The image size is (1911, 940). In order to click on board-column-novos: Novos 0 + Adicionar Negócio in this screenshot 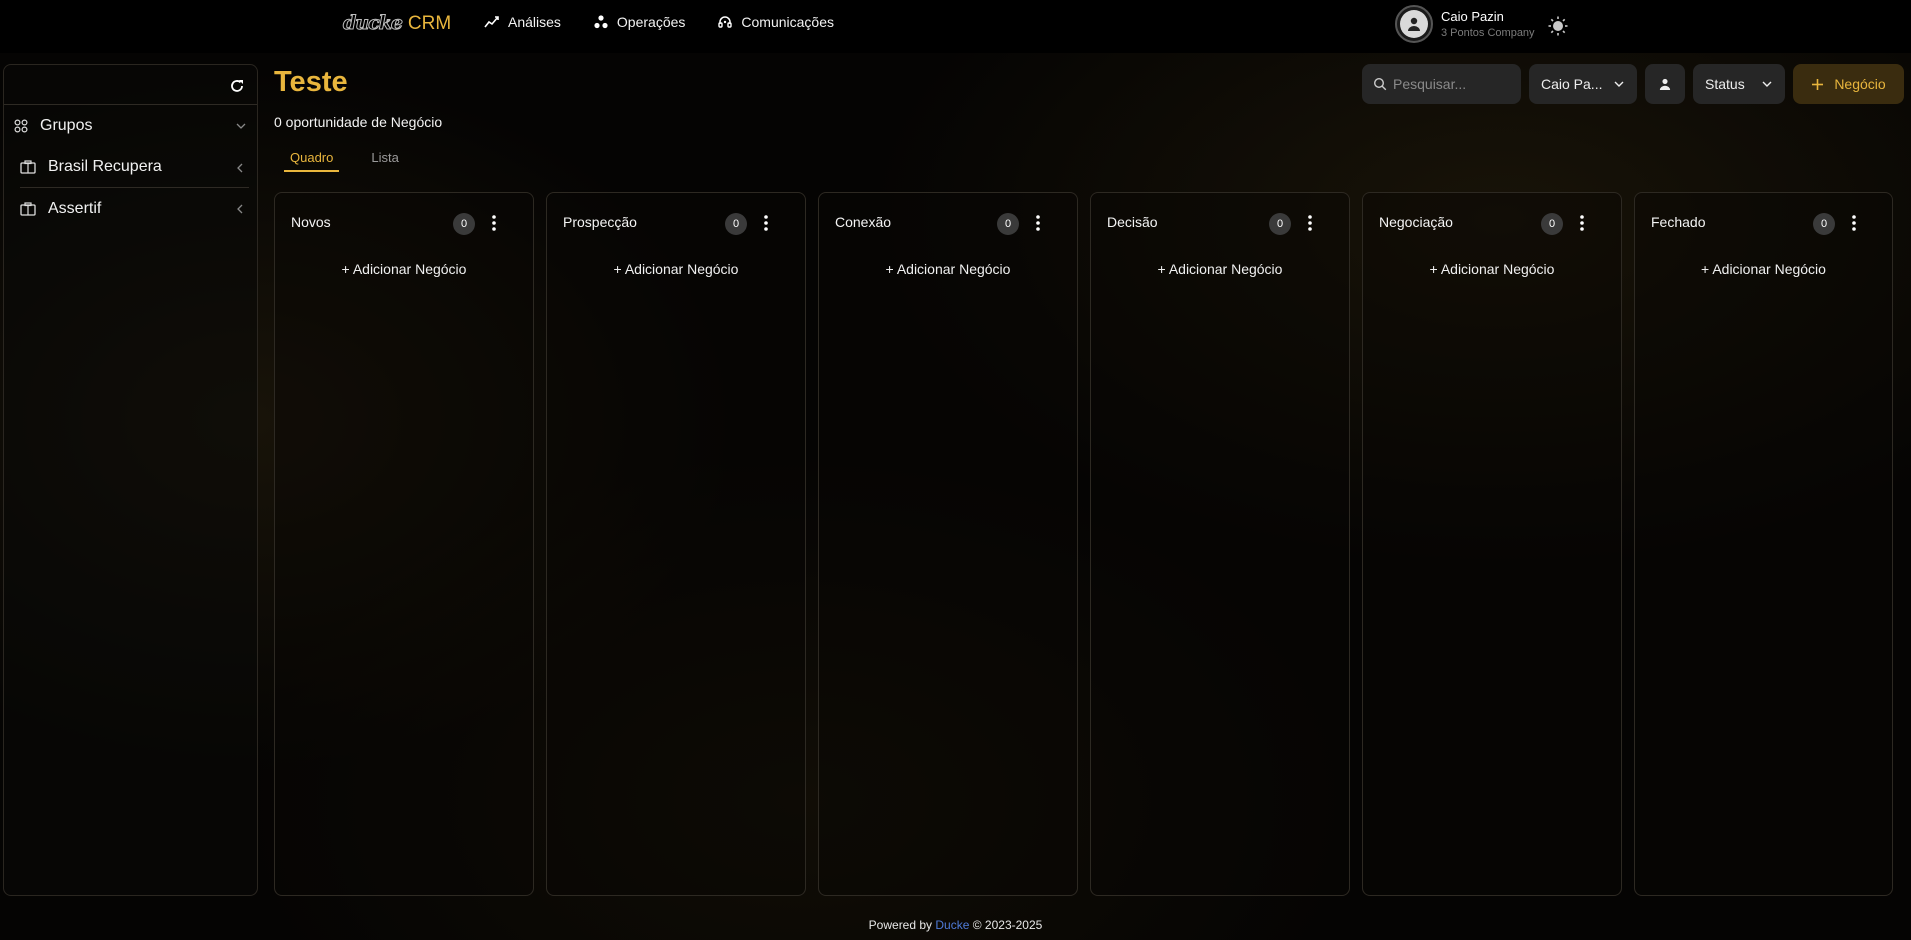, I will do `click(404, 544)`.